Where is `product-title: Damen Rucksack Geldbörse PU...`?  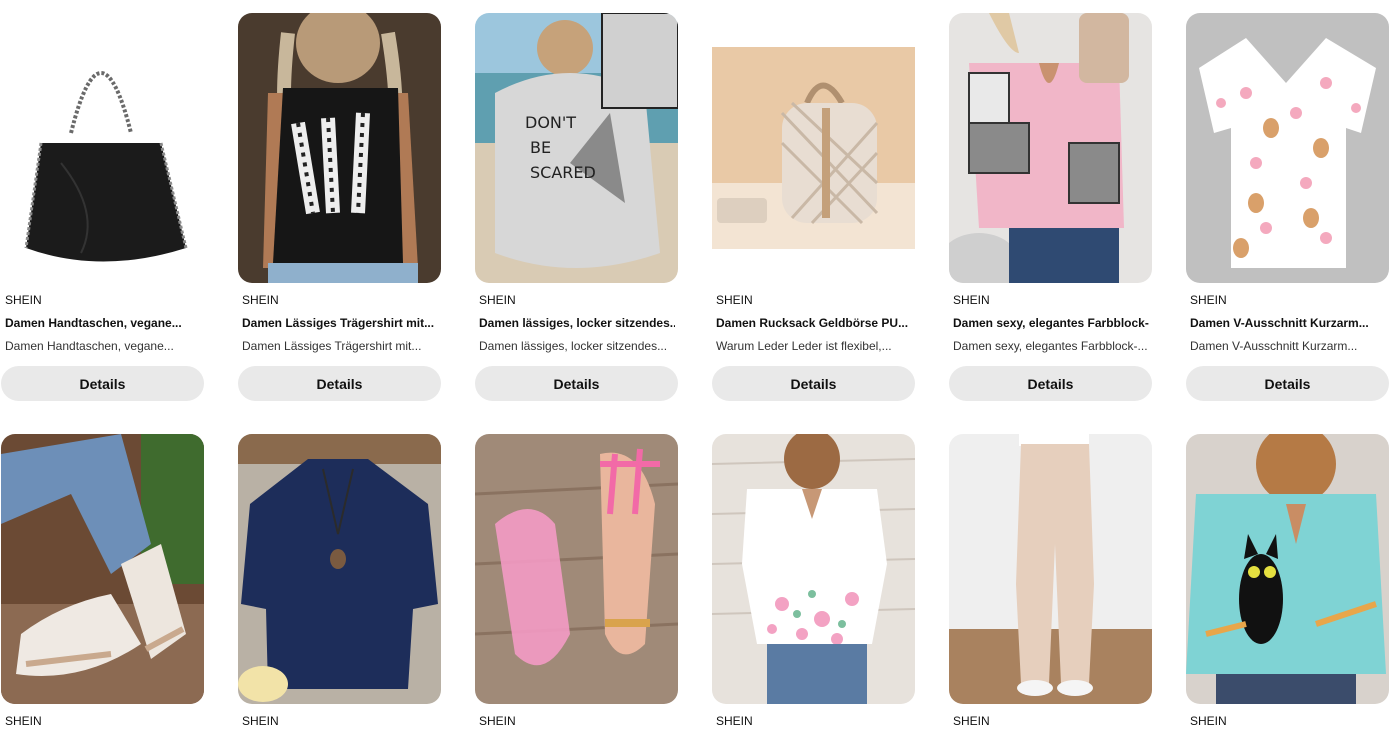
product-title: Damen Rucksack Geldbörse PU... is located at coordinates (814, 323).